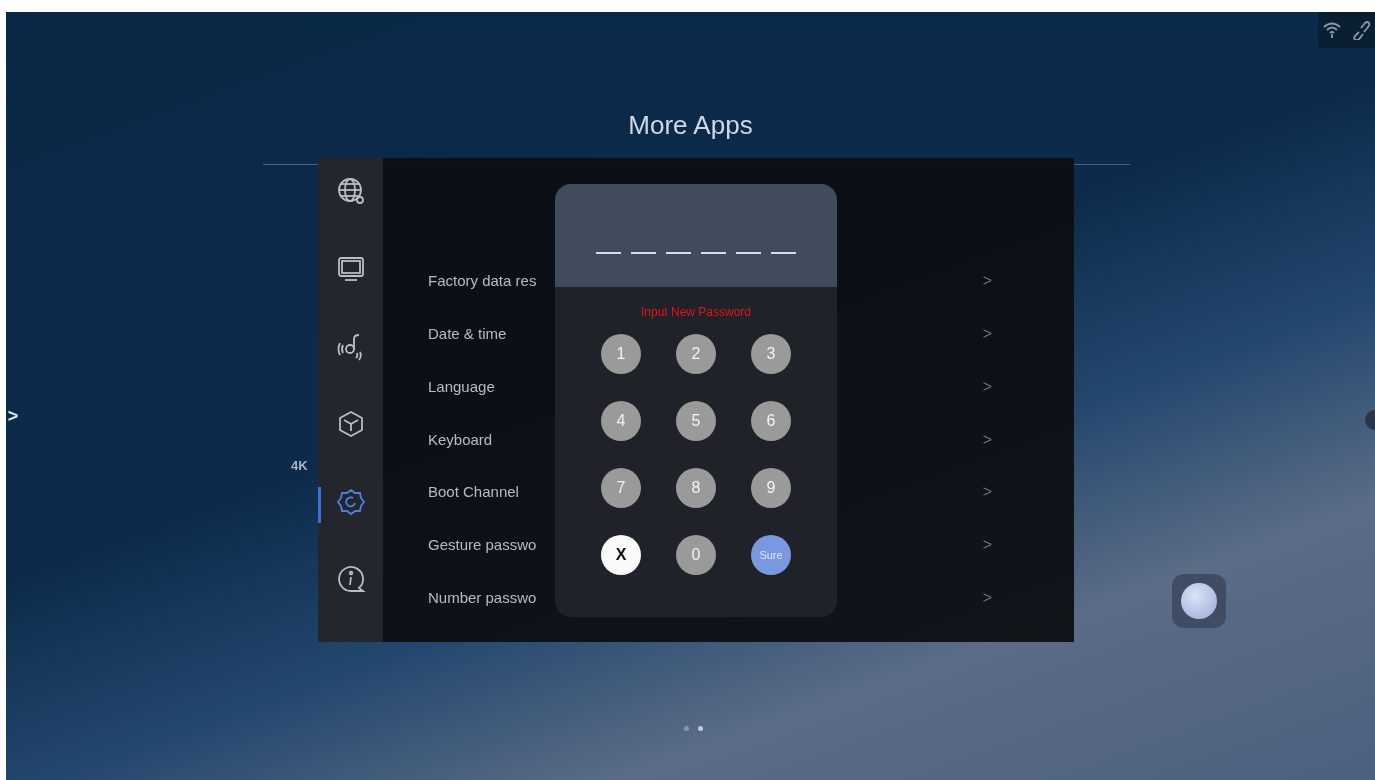 The height and width of the screenshot is (780, 1375). I want to click on digit-key: 9, so click(771, 488).